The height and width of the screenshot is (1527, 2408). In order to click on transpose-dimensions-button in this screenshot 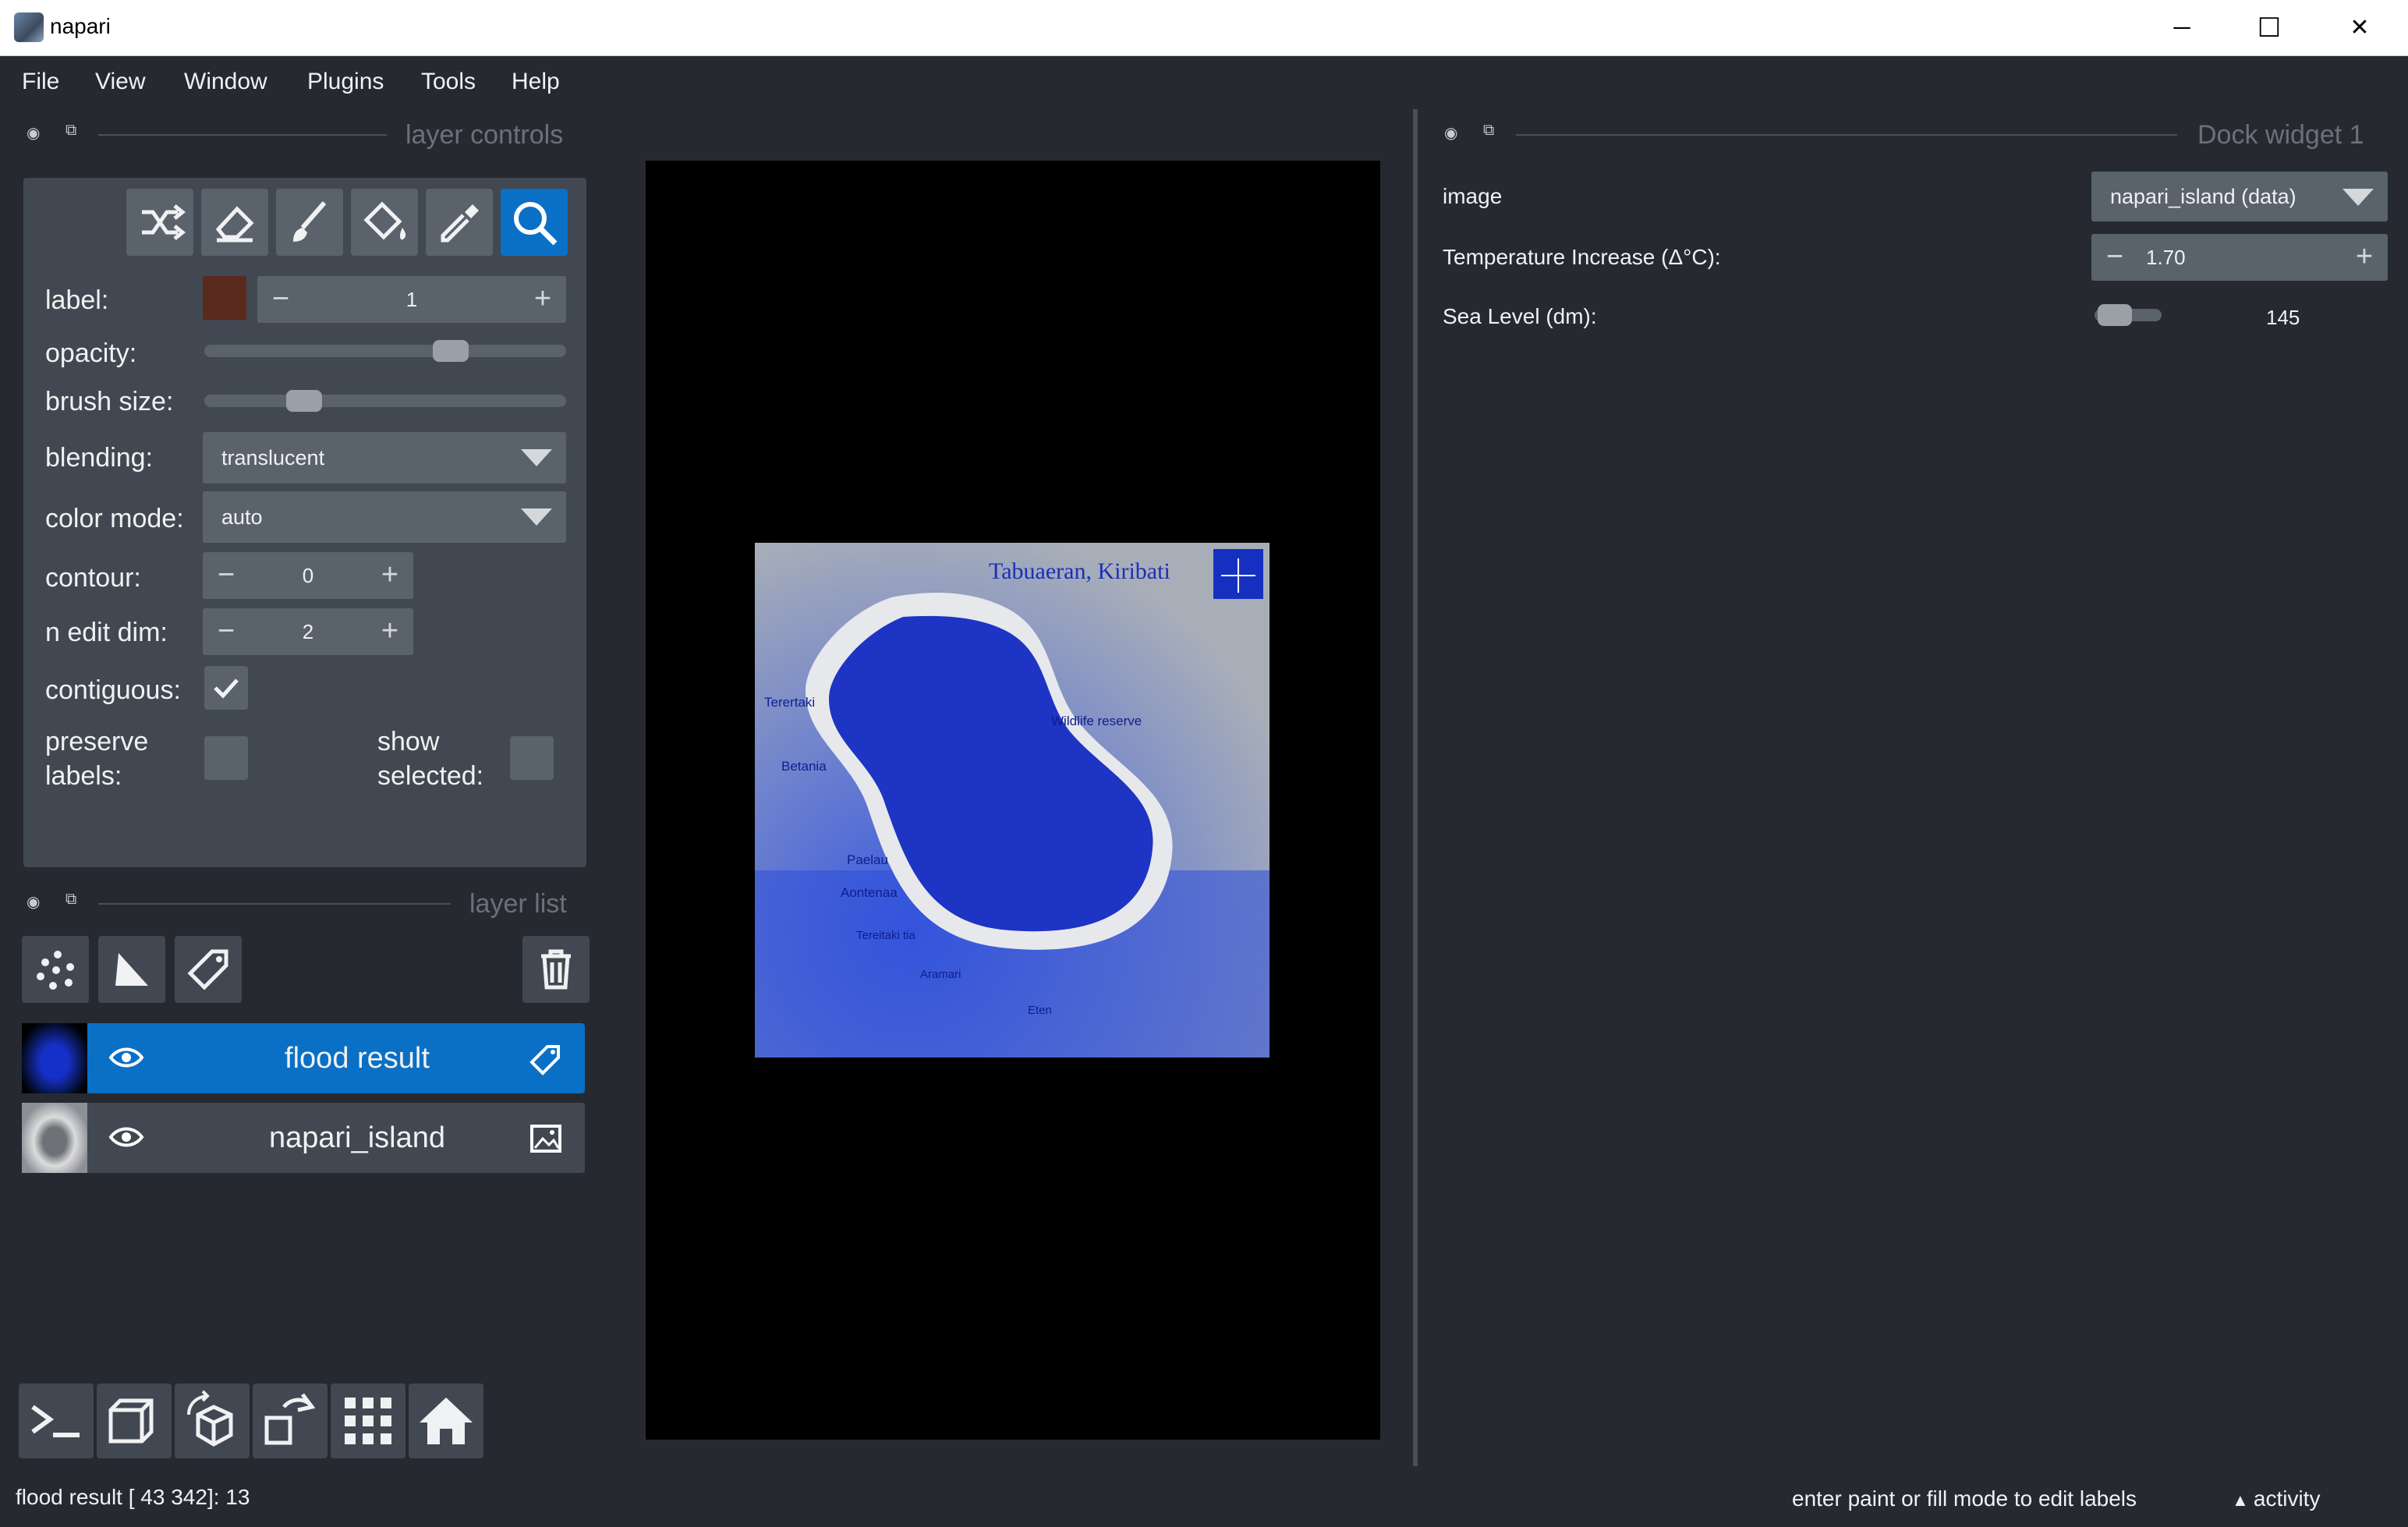, I will do `click(290, 1421)`.